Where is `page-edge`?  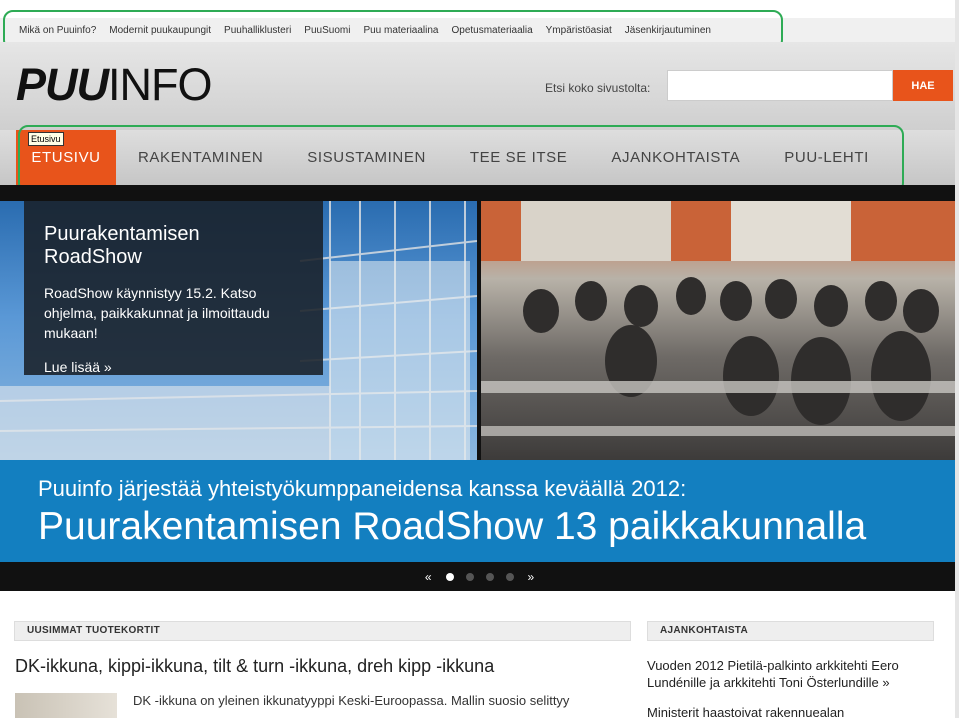 page-edge is located at coordinates (957, 359).